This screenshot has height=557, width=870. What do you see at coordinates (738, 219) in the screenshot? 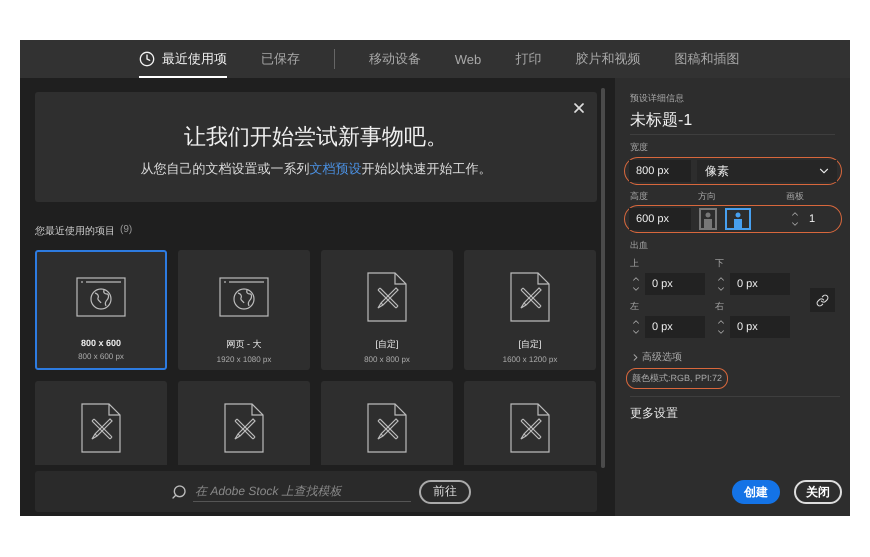
I see `landscape-orientation-button` at bounding box center [738, 219].